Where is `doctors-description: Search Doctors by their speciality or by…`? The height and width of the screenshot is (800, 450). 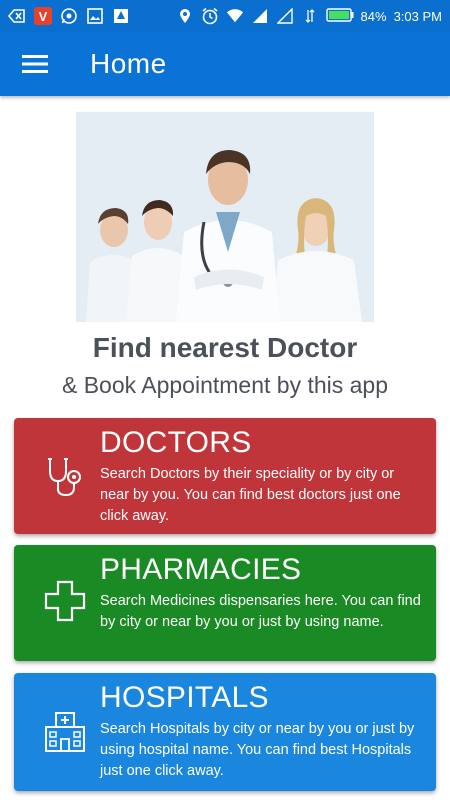 doctors-description: Search Doctors by their speciality or by… is located at coordinates (250, 495).